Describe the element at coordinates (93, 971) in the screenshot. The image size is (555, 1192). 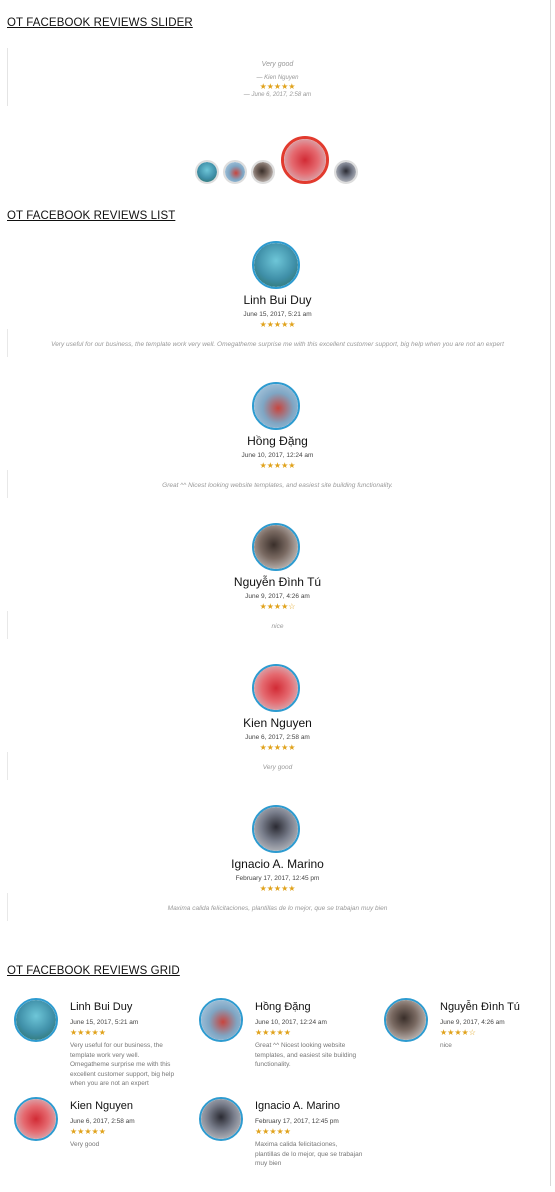
I see `grid-section-title: OT FACEBOOK REVIEWS GRID` at that location.